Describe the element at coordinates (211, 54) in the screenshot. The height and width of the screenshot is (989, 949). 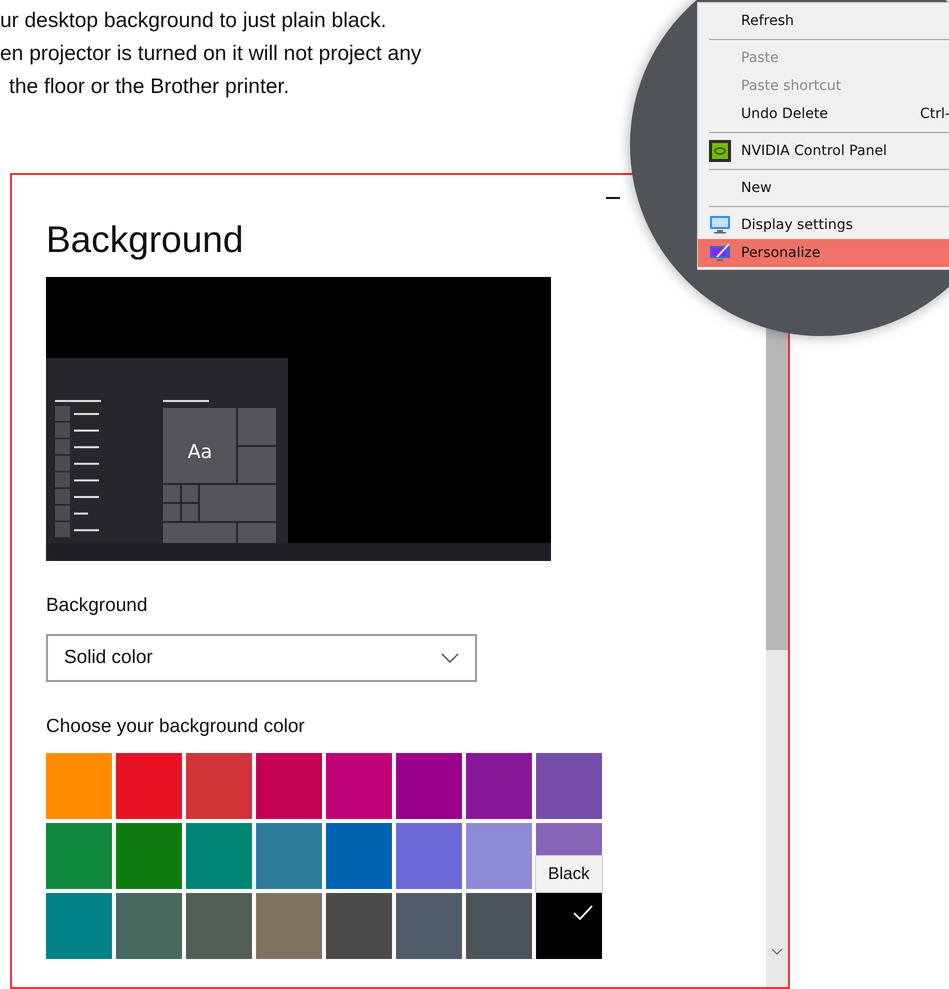
I see `article-text: en projector is turned on it will not project any` at that location.